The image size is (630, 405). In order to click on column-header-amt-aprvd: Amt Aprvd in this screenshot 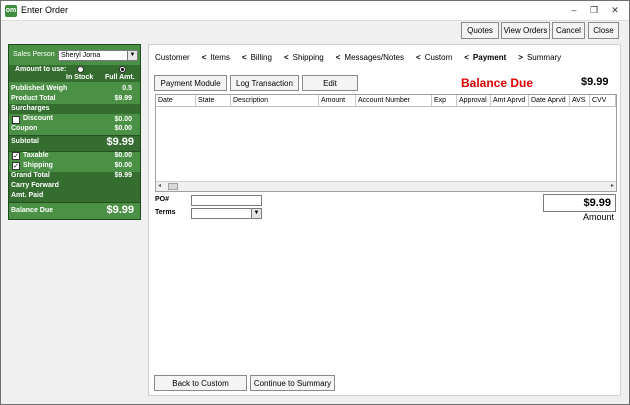, I will do `click(510, 101)`.